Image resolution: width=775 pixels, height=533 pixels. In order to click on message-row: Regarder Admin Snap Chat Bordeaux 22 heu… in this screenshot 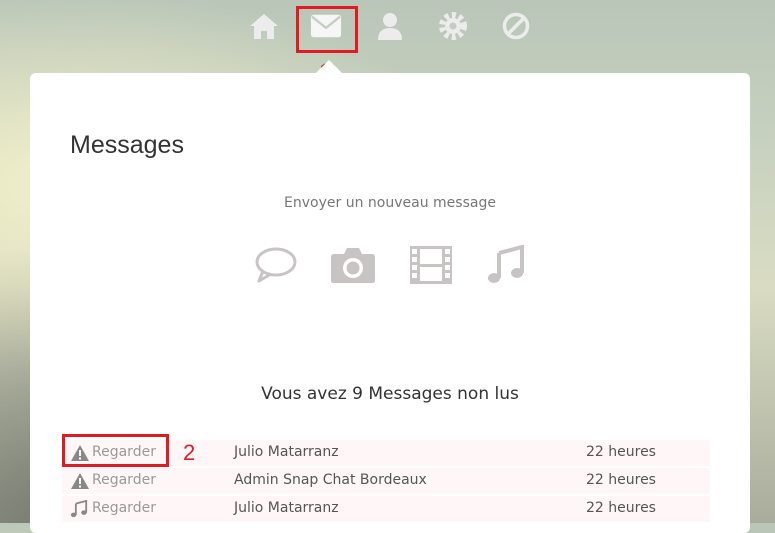, I will do `click(386, 481)`.